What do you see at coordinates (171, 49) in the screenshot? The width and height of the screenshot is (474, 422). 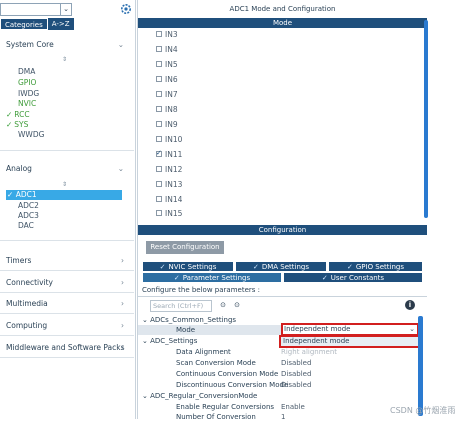 I see `checkbox-label: IN4` at bounding box center [171, 49].